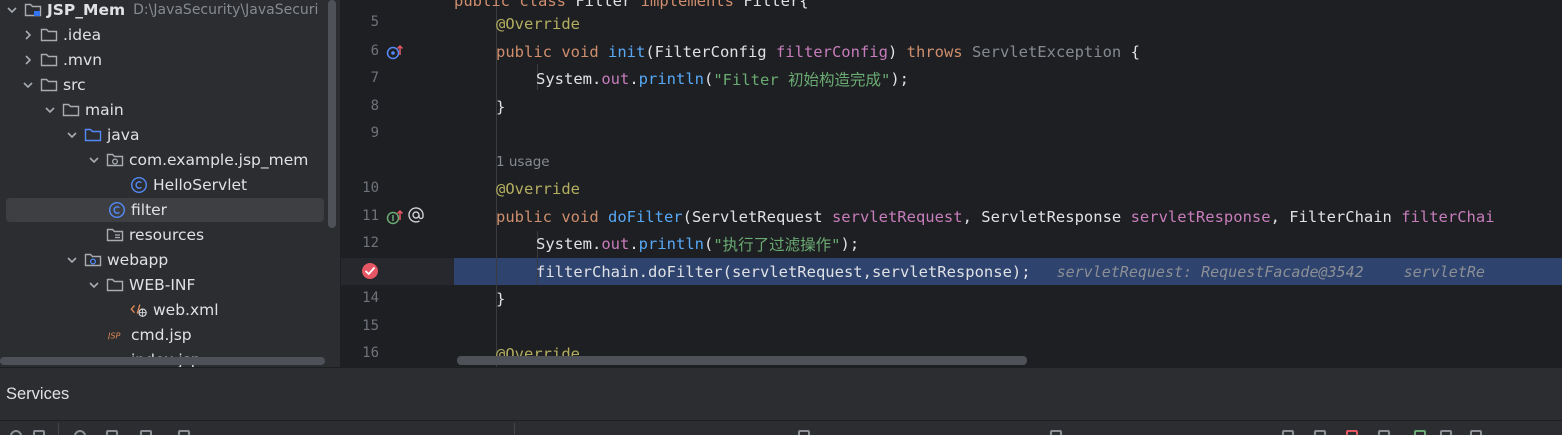 The width and height of the screenshot is (1562, 435). What do you see at coordinates (781, 393) in the screenshot?
I see `services-tool-window-header: Services` at bounding box center [781, 393].